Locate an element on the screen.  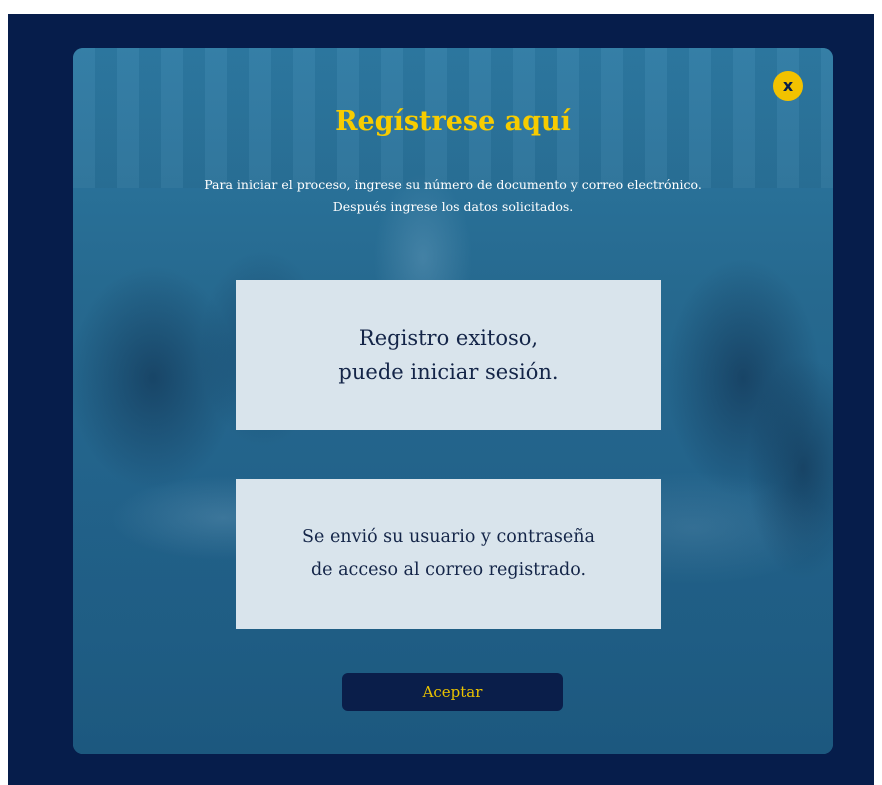
email-sent-line: de acceso al correo registrado. is located at coordinates (448, 570).